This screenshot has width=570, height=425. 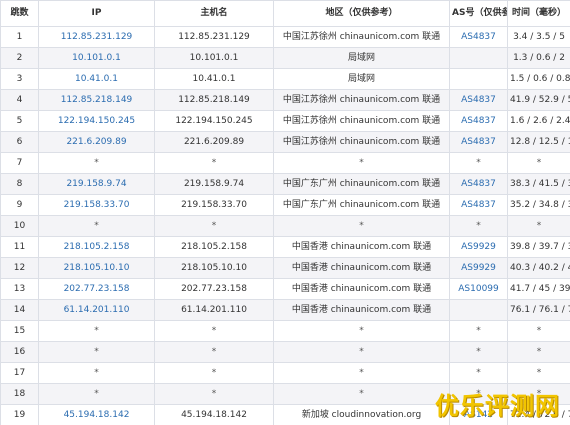 I want to click on hop-cell: 5, so click(x=19, y=121).